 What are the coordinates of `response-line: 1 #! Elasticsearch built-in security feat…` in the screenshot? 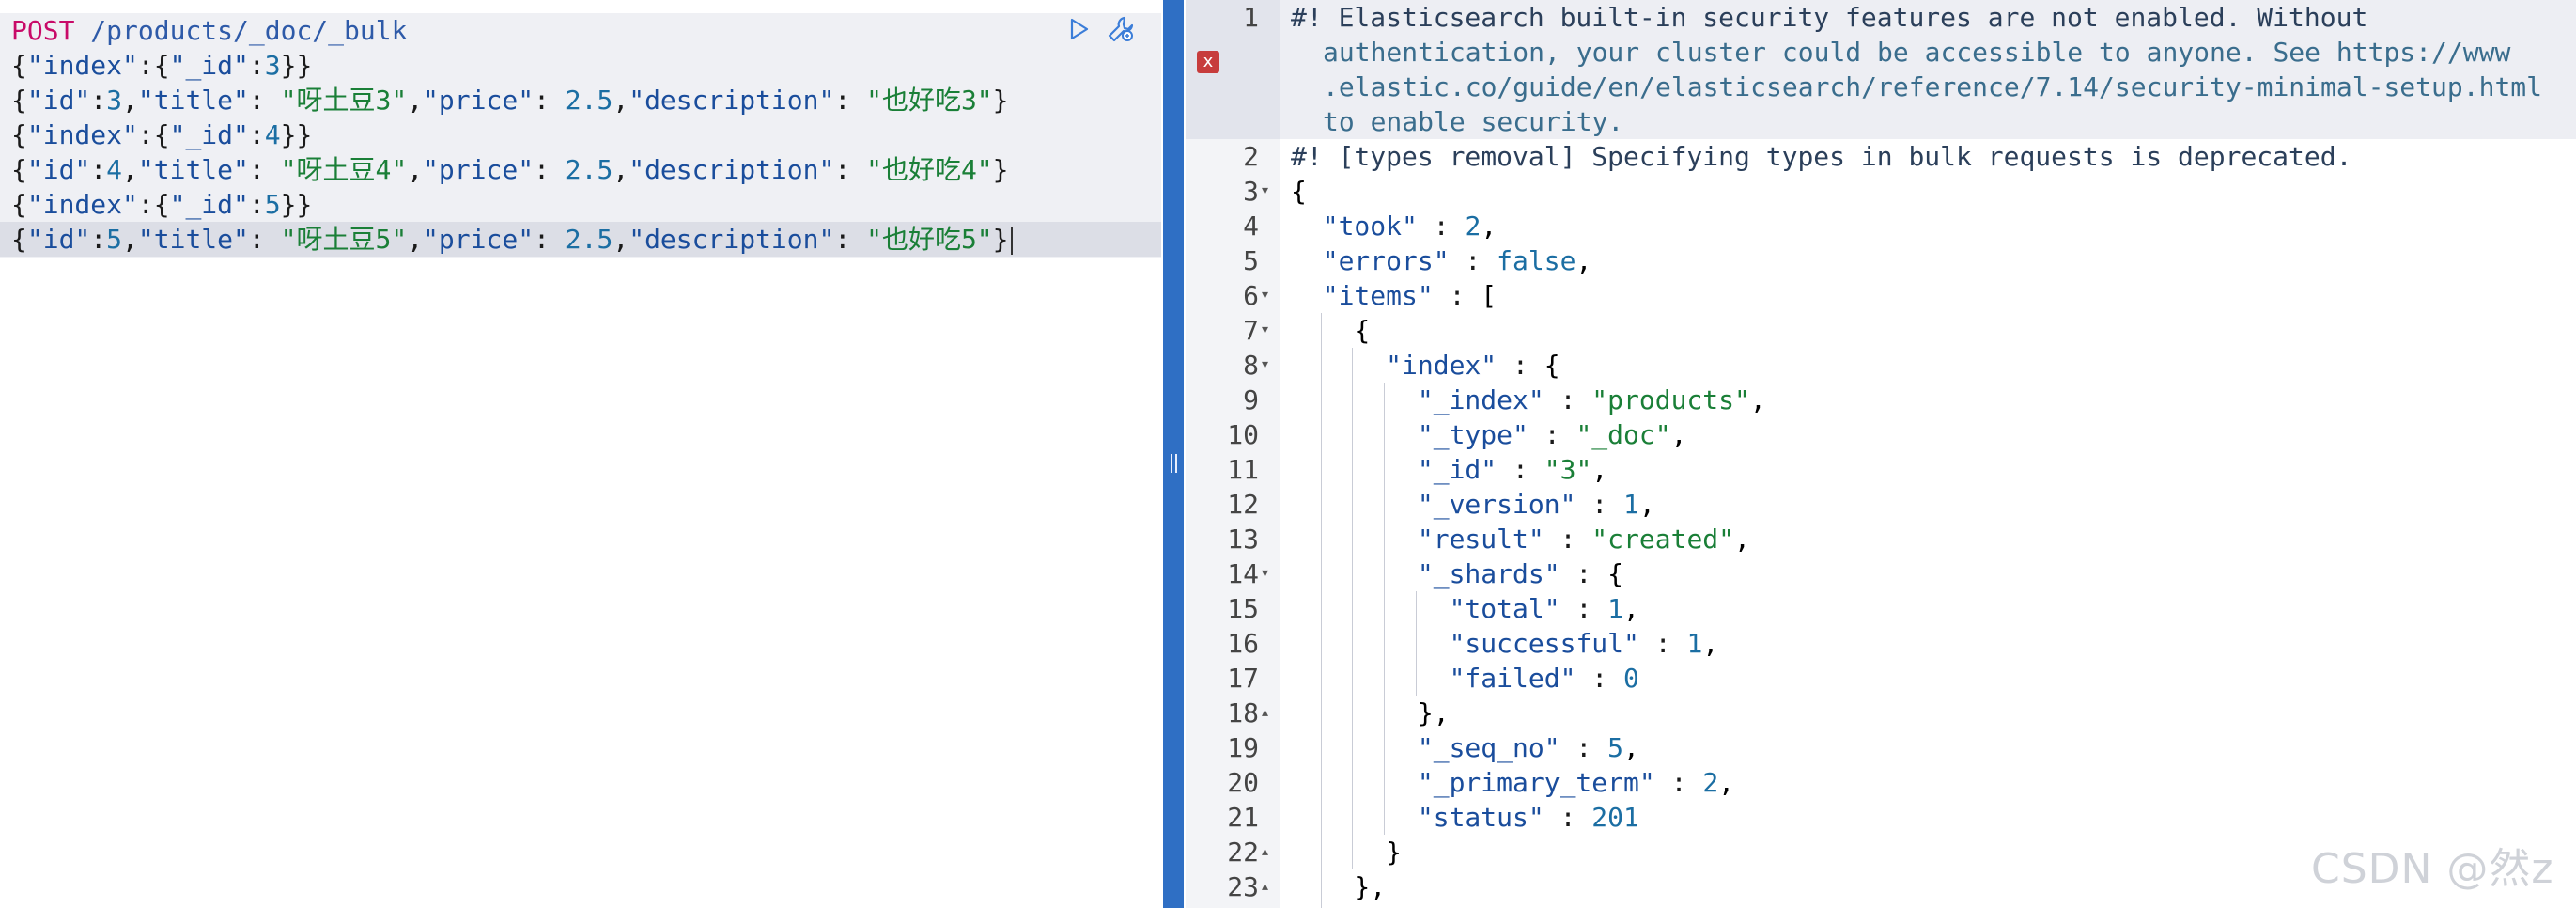 It's located at (1881, 69).